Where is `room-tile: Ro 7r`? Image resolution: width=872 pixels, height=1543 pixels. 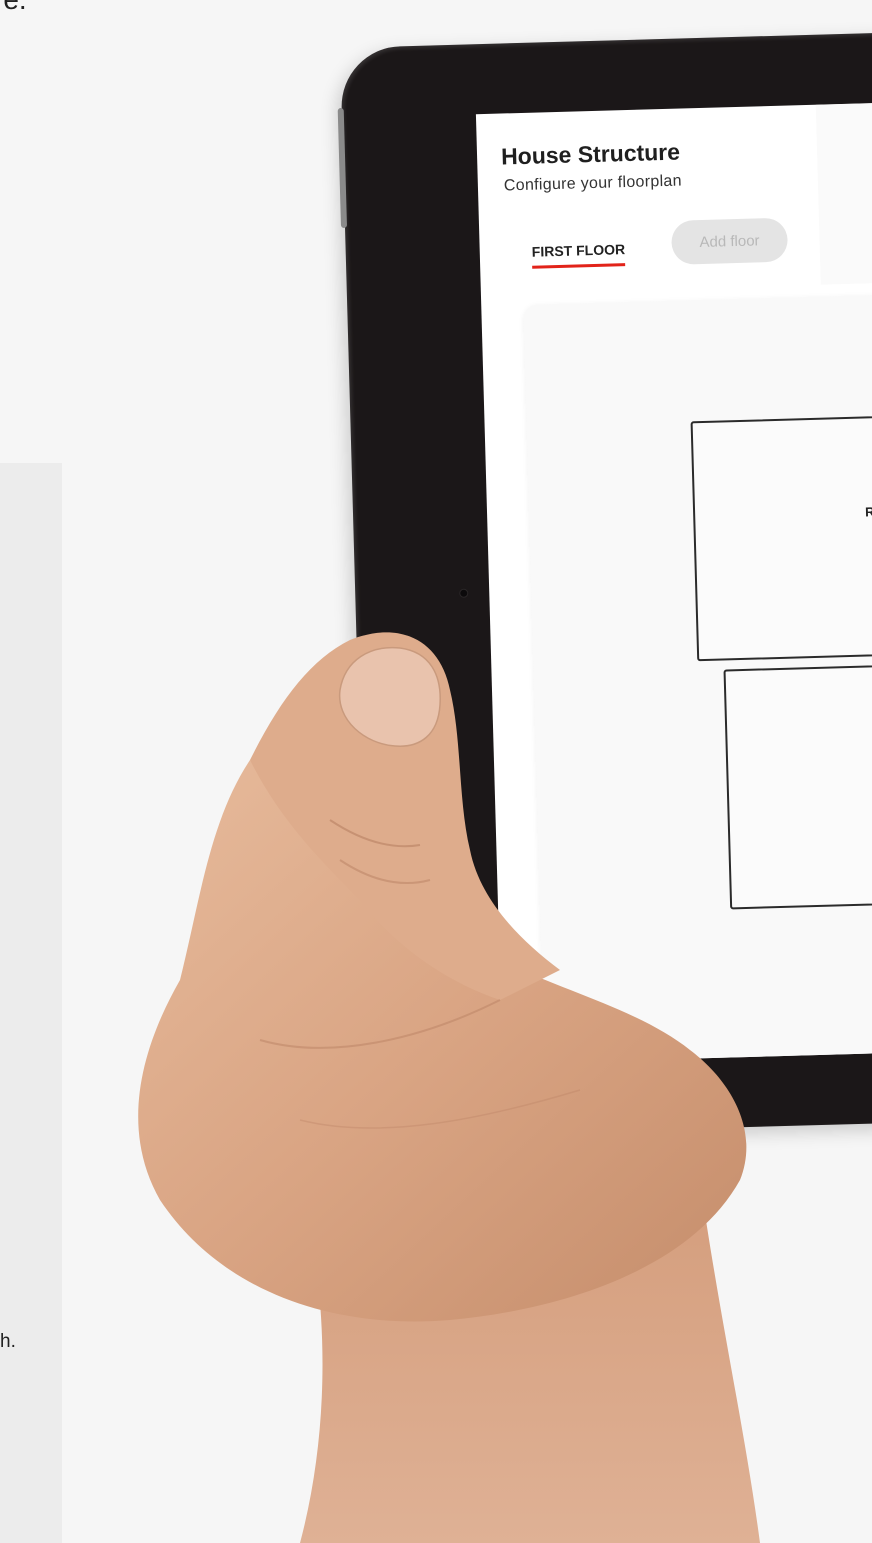
room-tile: Ro 7r is located at coordinates (781, 536).